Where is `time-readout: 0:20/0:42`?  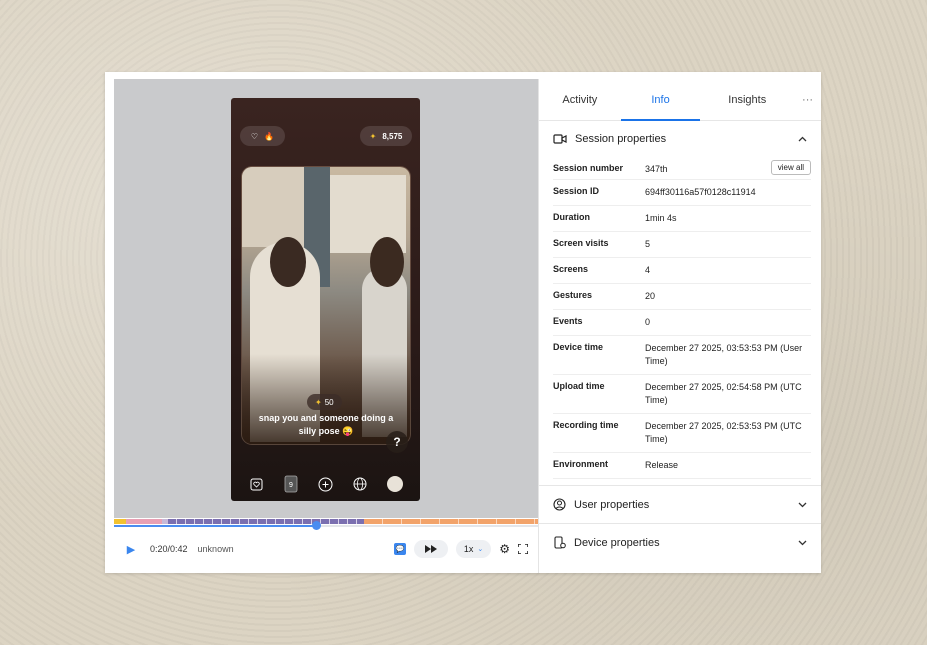
time-readout: 0:20/0:42 is located at coordinates (169, 549).